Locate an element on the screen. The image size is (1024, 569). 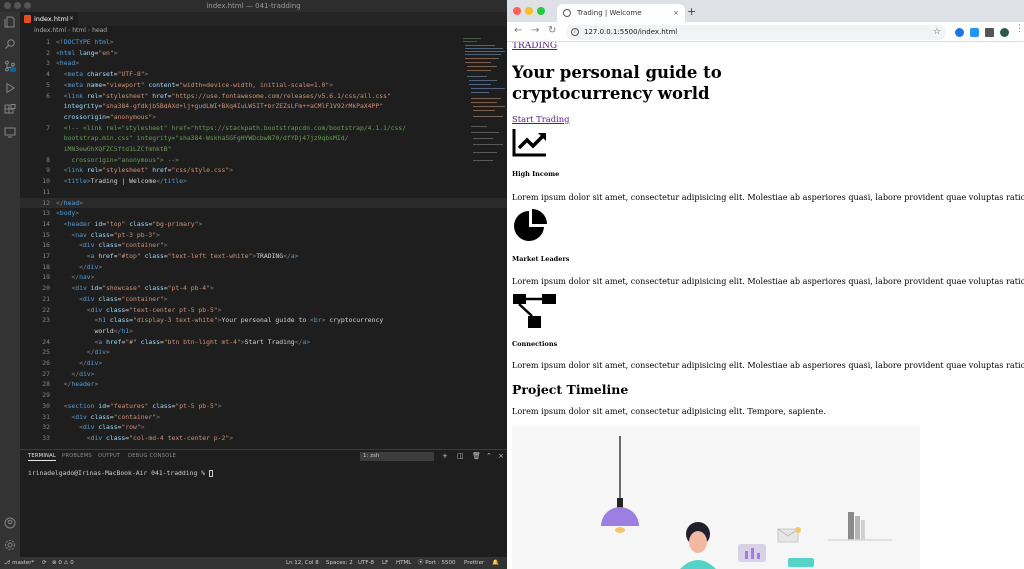
code-line: </nav> is located at coordinates (75, 277).